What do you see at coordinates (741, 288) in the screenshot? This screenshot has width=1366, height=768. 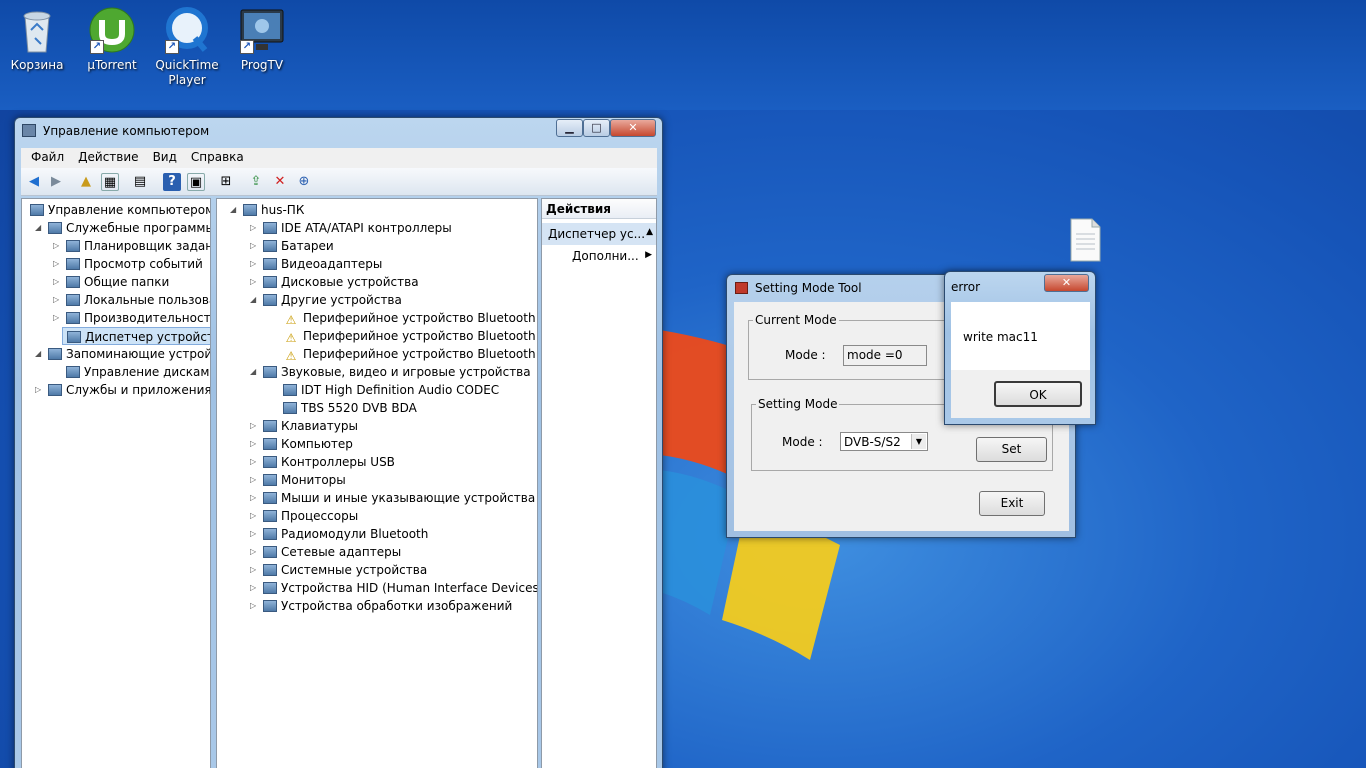 I see `app-icon` at bounding box center [741, 288].